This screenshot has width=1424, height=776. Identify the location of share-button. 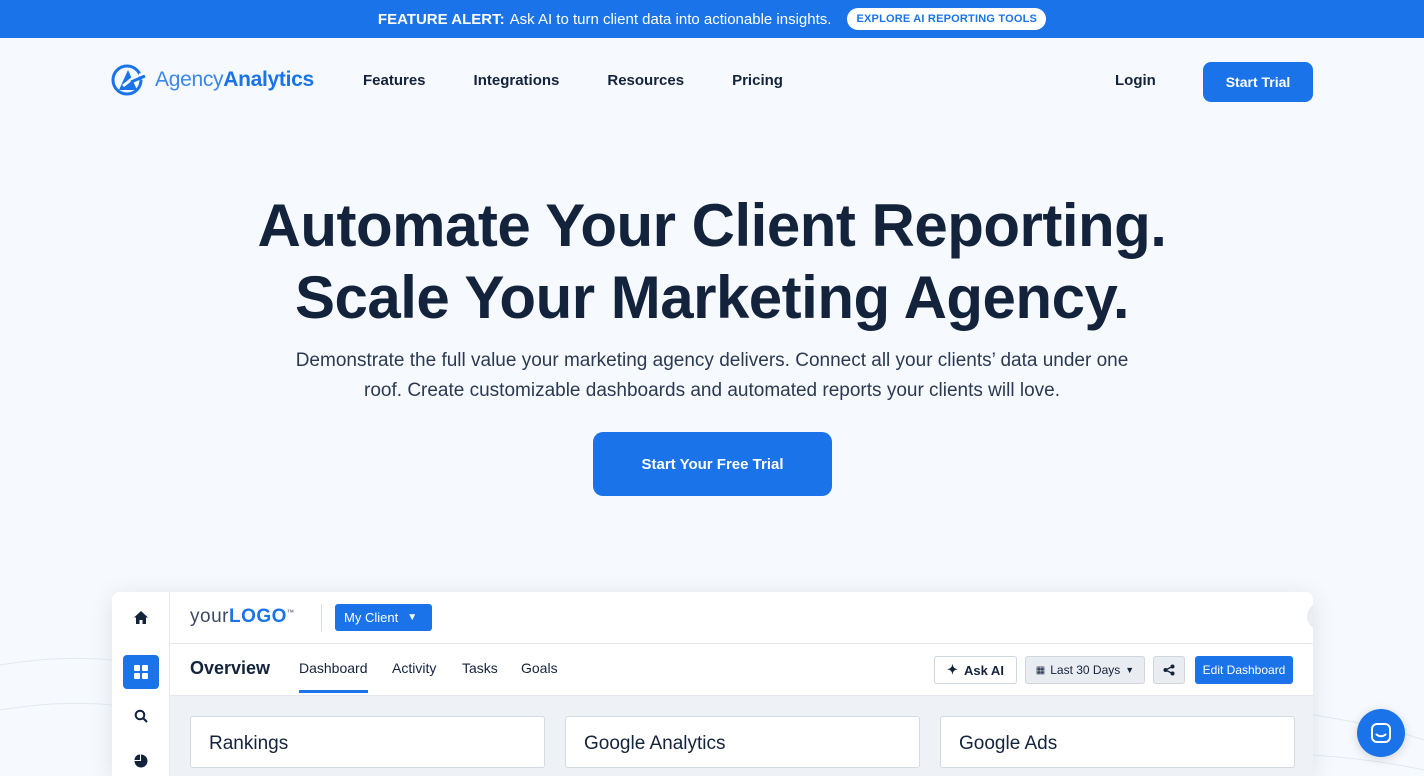
(1169, 670).